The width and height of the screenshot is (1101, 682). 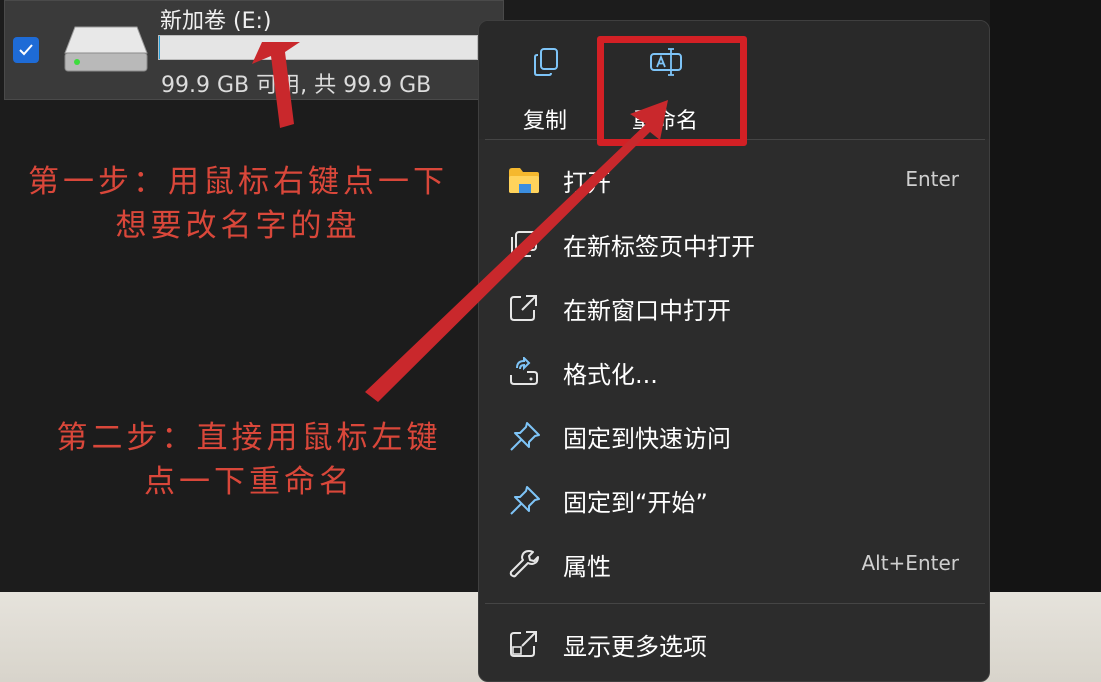 I want to click on arrow-to-rename, so click(x=516, y=251).